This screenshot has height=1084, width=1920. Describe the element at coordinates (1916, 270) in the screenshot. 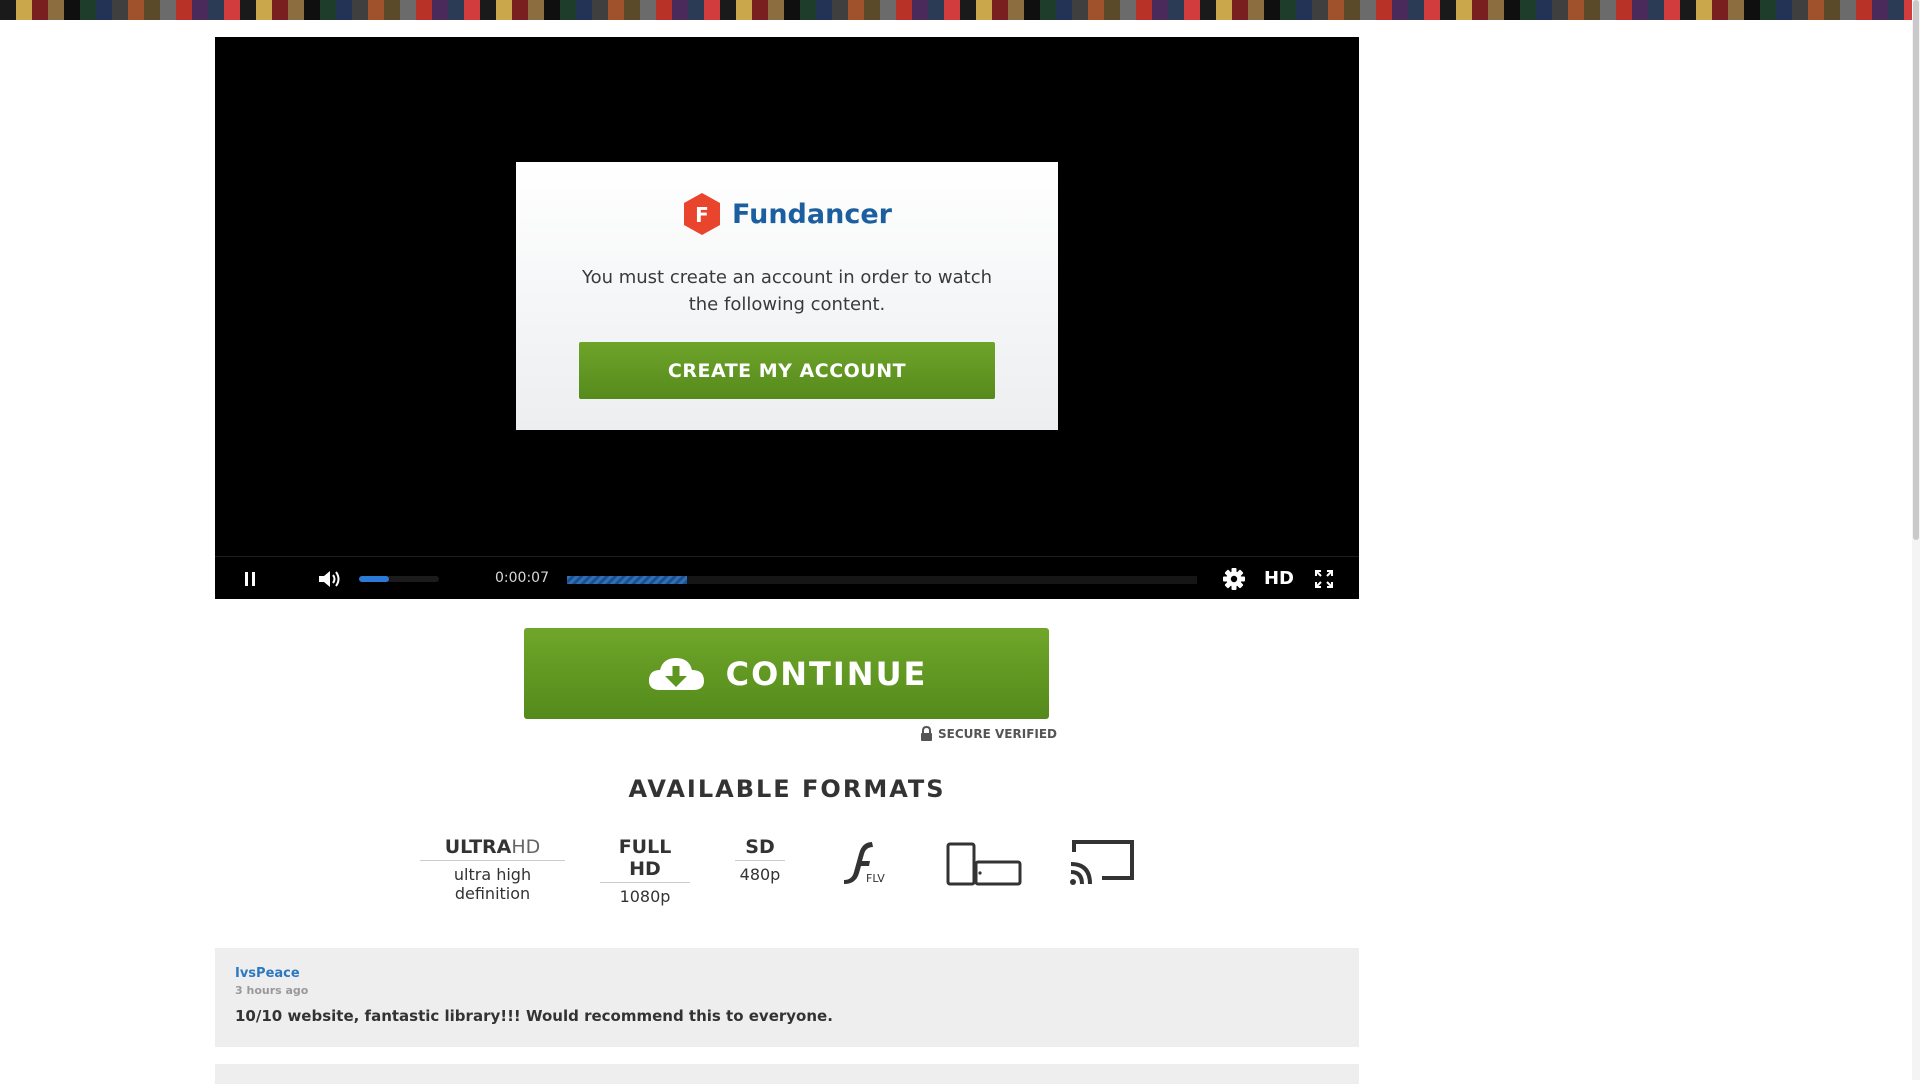

I see `scrollbar-thumb` at that location.